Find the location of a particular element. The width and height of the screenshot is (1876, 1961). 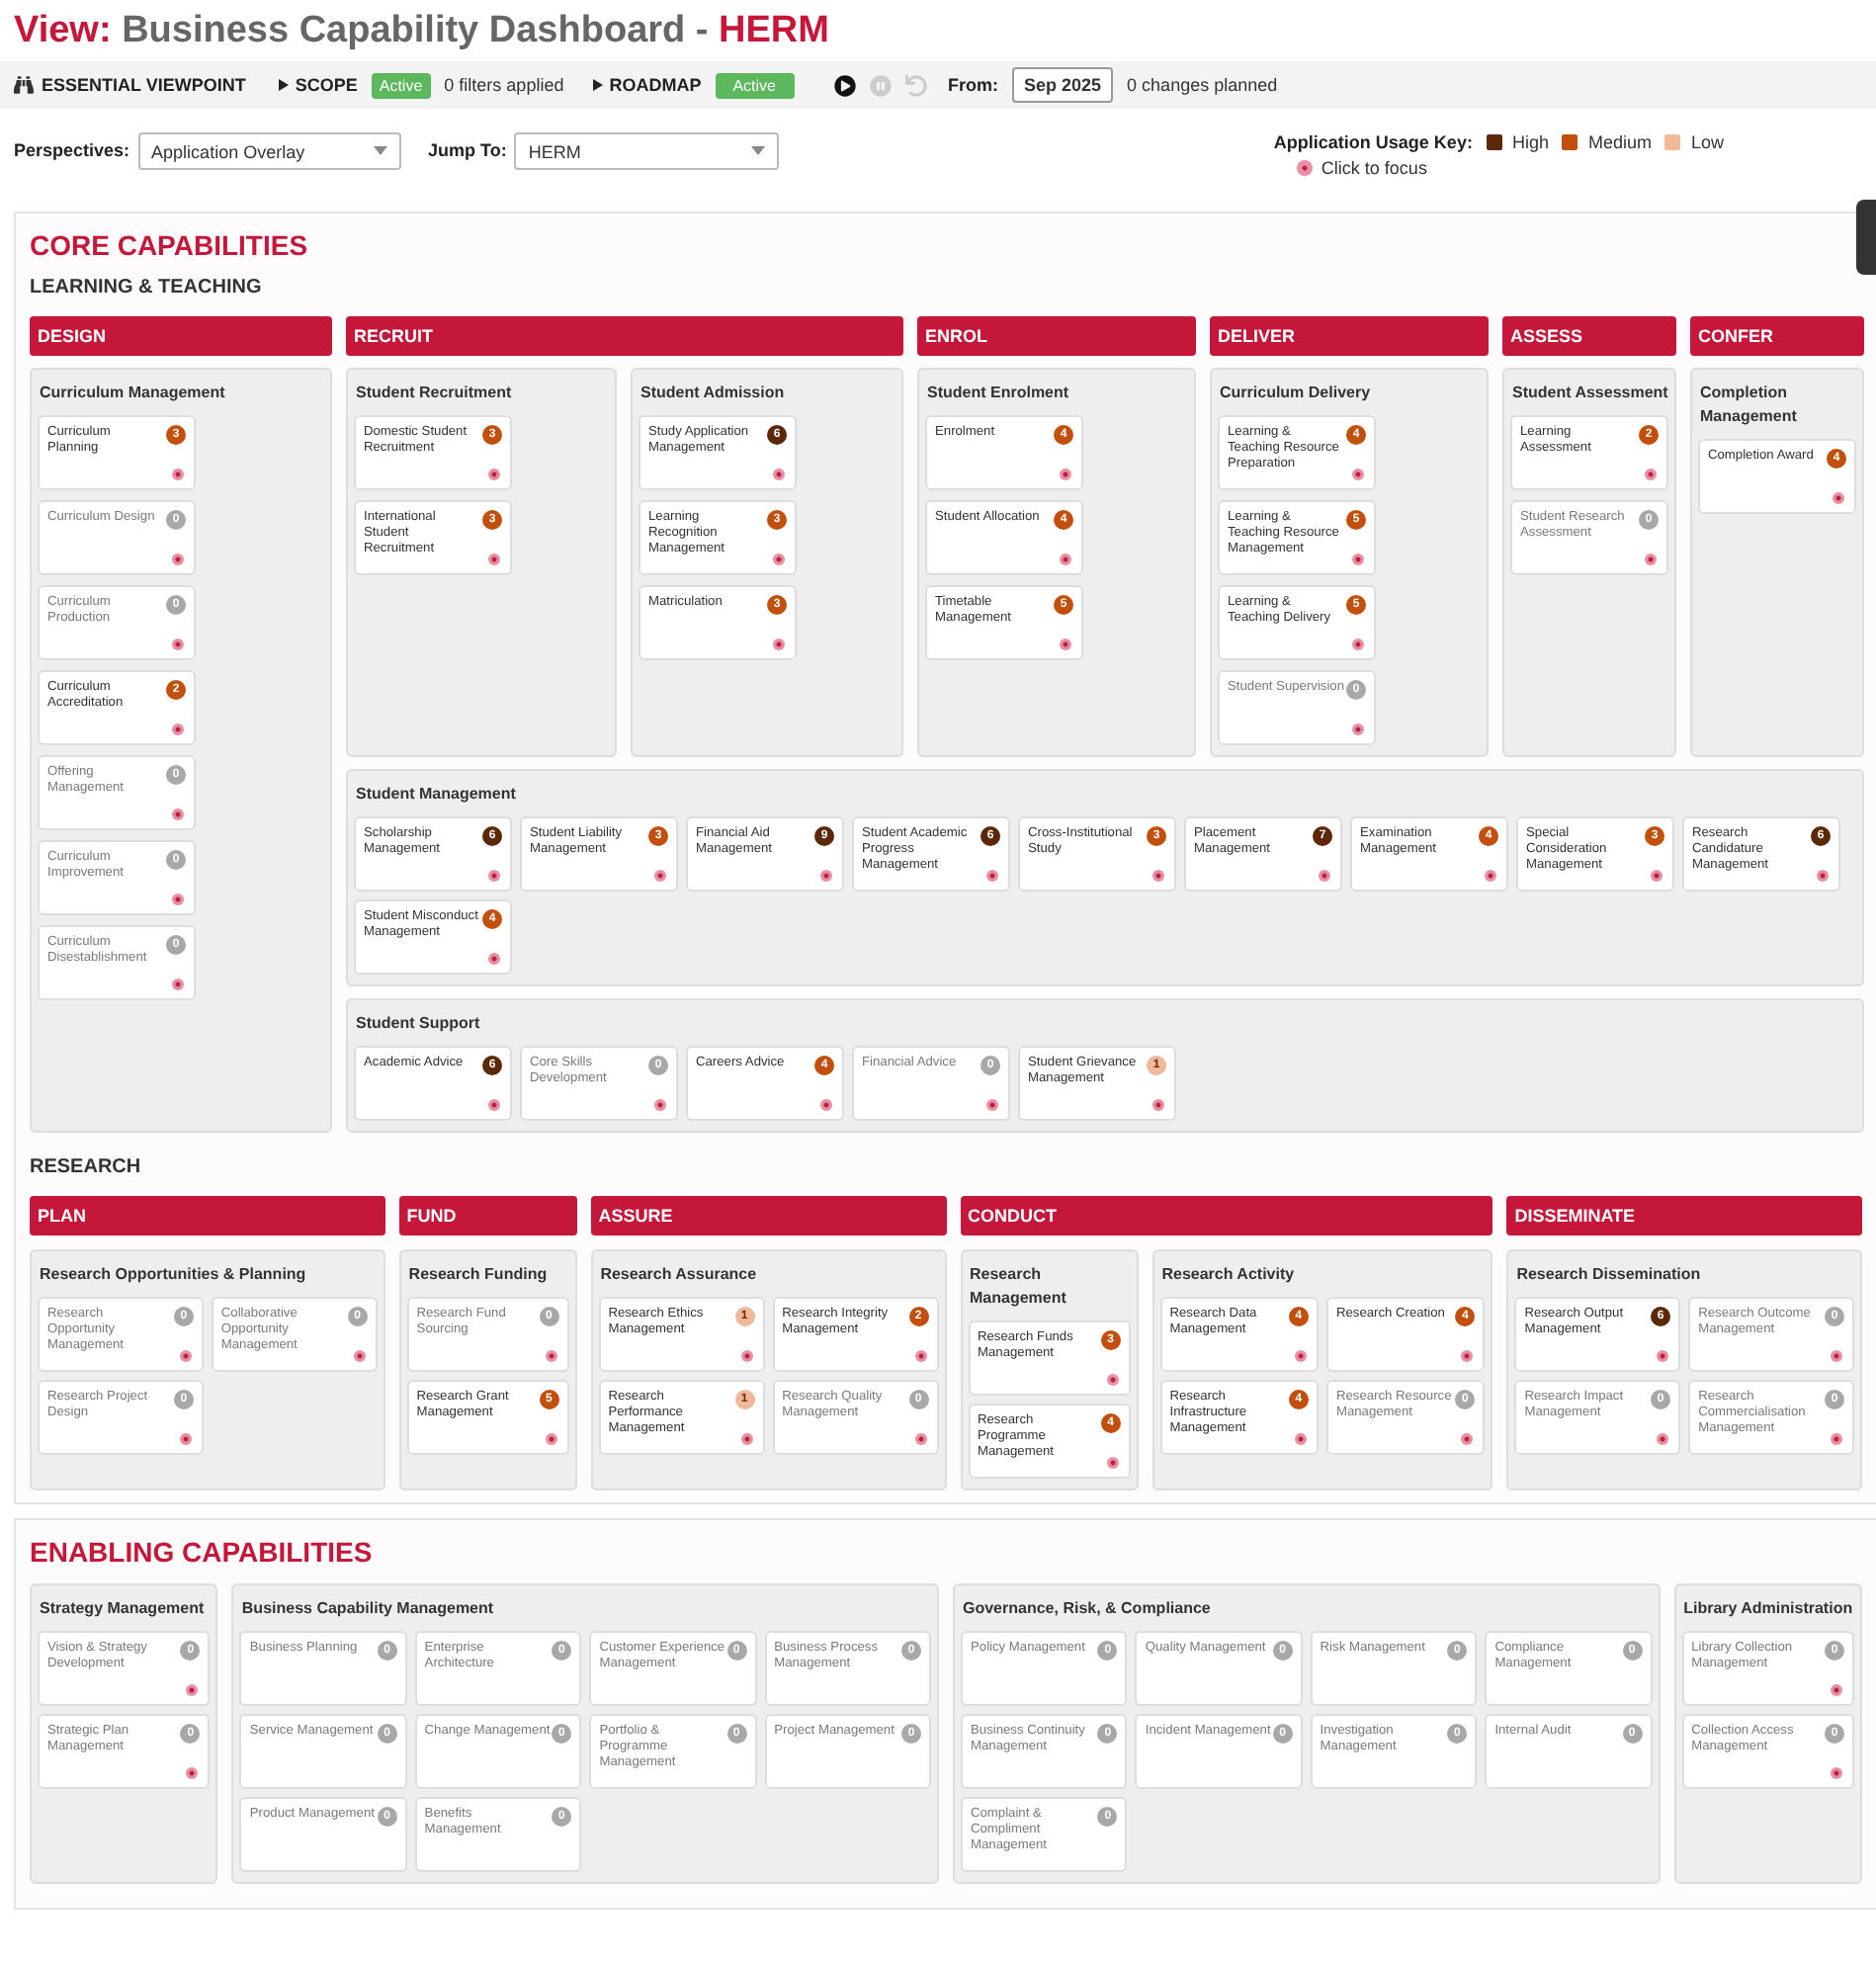

legend-label: High is located at coordinates (1530, 142).